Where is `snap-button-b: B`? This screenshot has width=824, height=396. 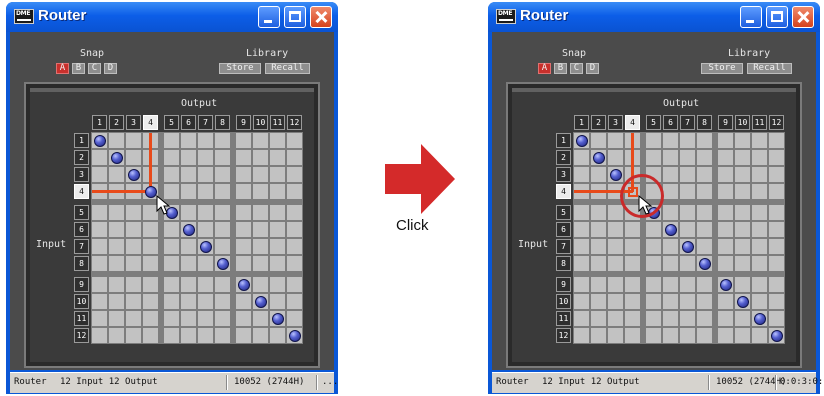 snap-button-b: B is located at coordinates (560, 68).